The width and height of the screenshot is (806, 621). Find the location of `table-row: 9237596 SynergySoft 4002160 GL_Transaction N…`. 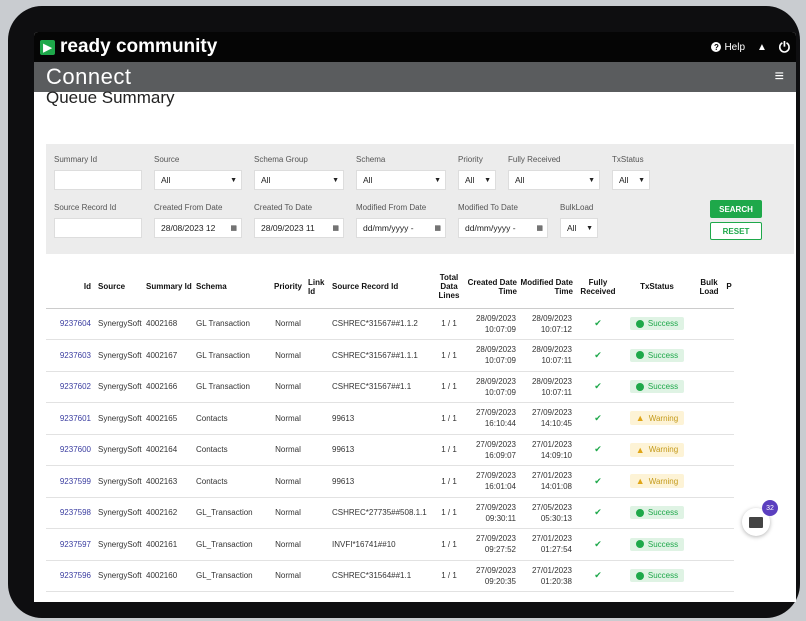

table-row: 9237596 SynergySoft 4002160 GL_Transaction N… is located at coordinates (390, 576).